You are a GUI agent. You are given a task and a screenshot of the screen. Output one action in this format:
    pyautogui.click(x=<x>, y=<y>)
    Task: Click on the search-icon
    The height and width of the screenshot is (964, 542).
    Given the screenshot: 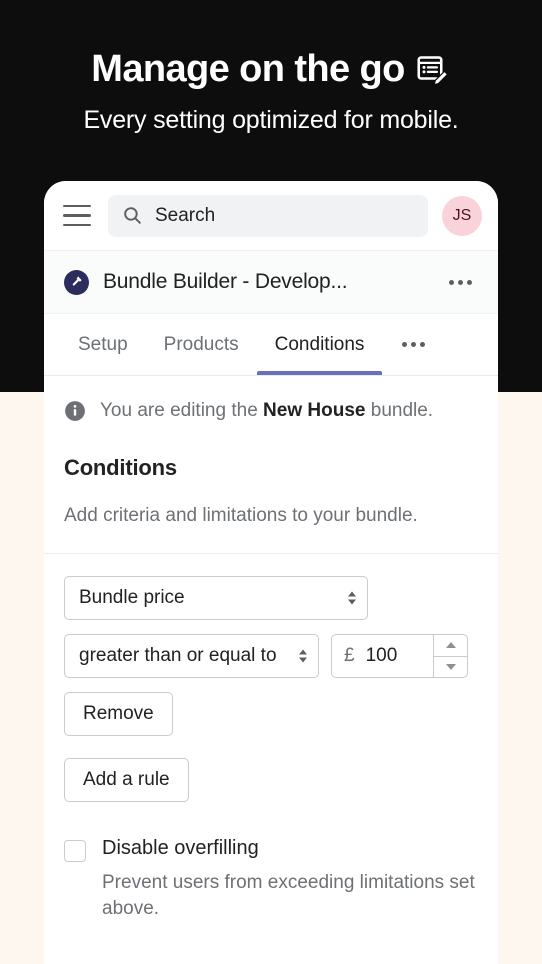 What is the action you would take?
    pyautogui.click(x=132, y=215)
    